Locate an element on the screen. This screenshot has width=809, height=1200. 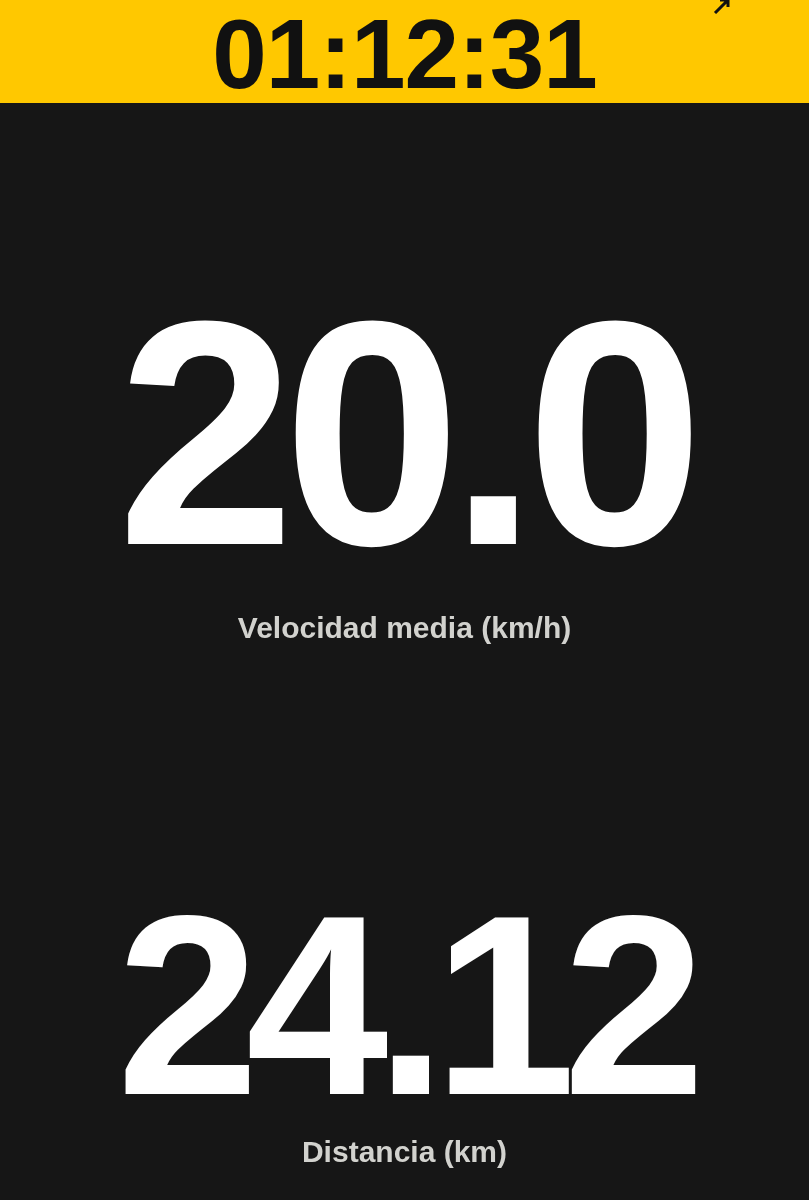
arrow-icon is located at coordinates (722, 7).